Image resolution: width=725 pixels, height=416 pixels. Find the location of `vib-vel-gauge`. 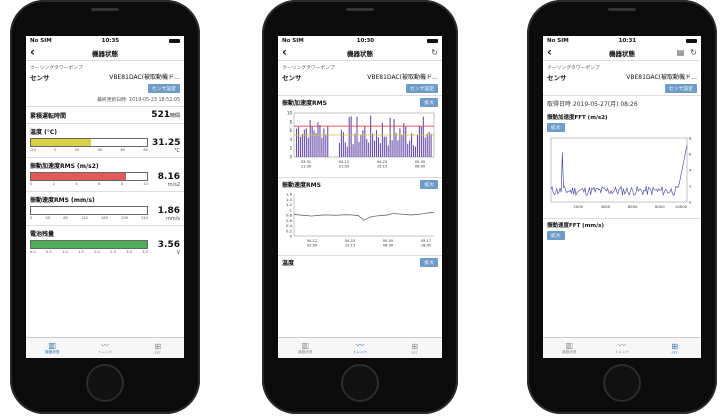

vib-vel-gauge is located at coordinates (89, 210).